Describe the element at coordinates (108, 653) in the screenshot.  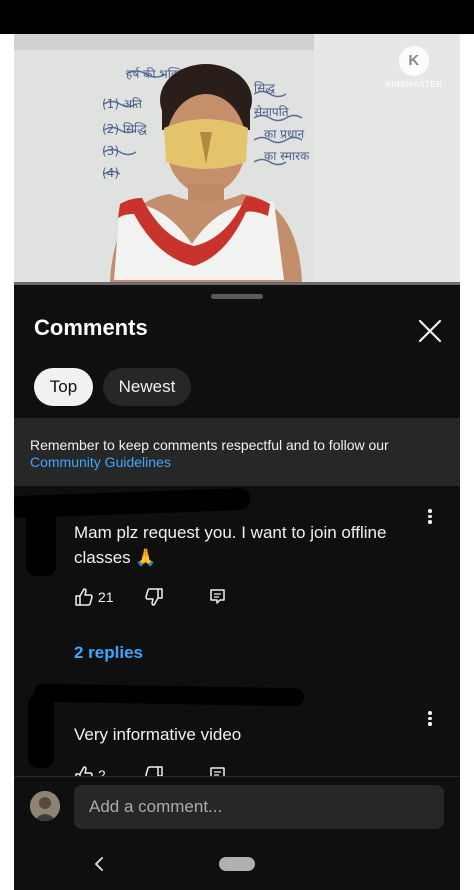
I see `view-replies-button: 2 replies` at that location.